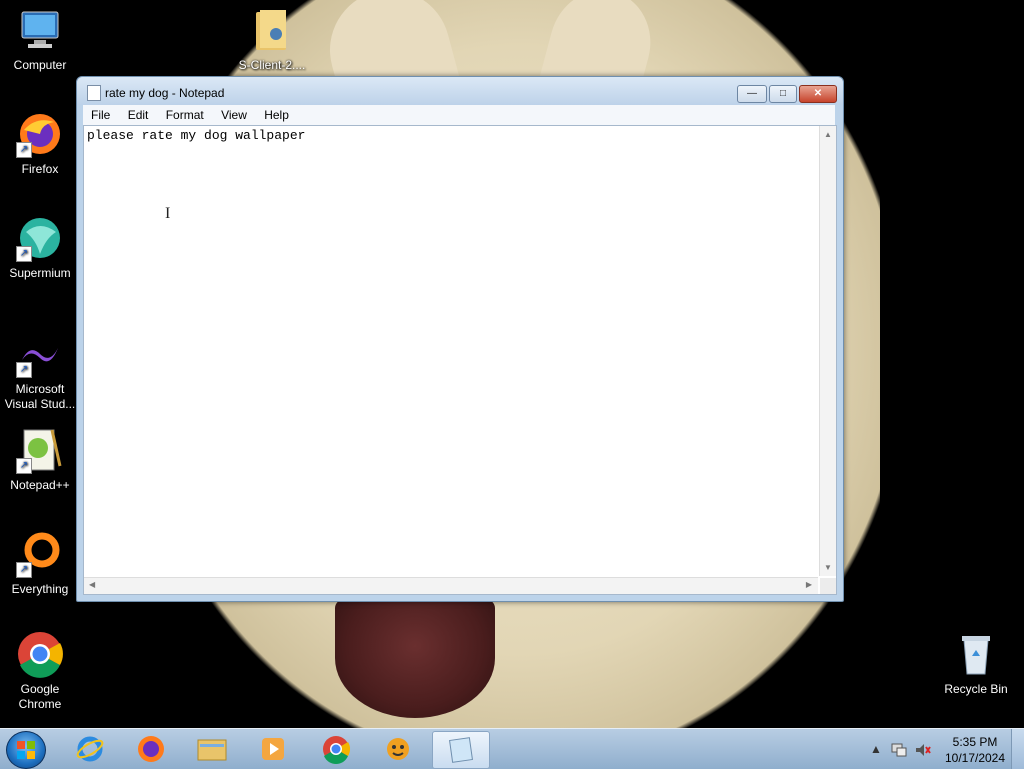  I want to click on taskbar-chrome, so click(336, 749).